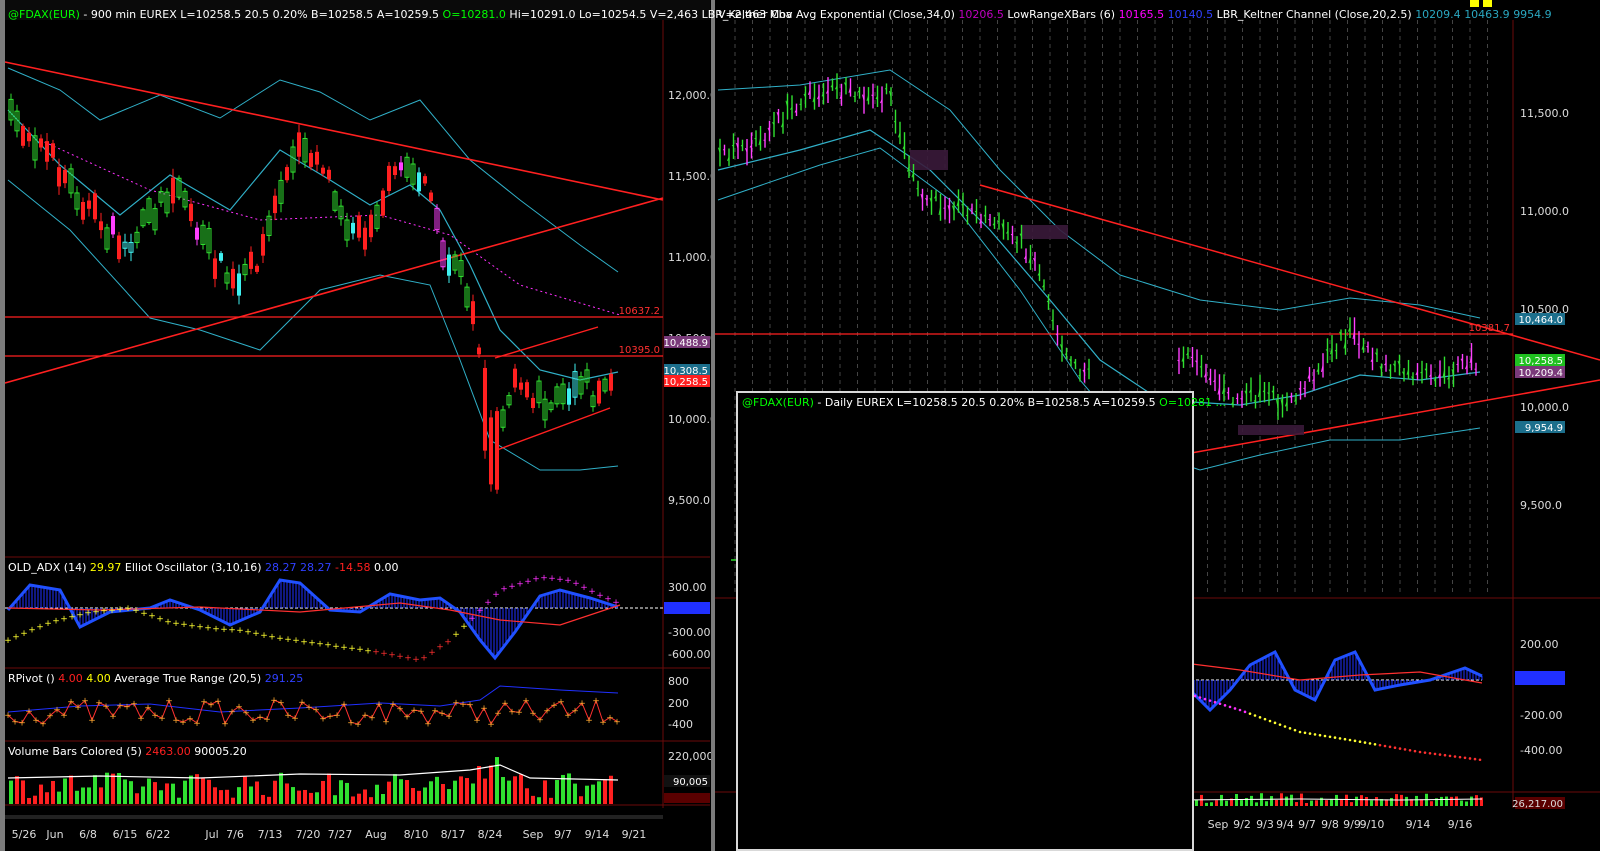 Image resolution: width=1600 pixels, height=851 pixels. I want to click on right-tag-keltner-upper: 10,464.0, so click(1540, 319).